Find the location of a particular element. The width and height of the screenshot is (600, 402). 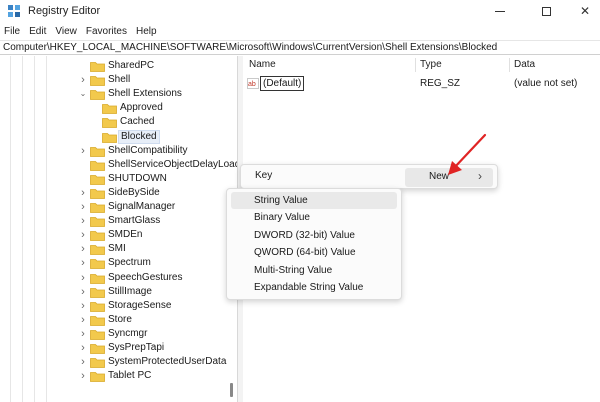

tree-item: › ShellCompatibility is located at coordinates (115, 151).